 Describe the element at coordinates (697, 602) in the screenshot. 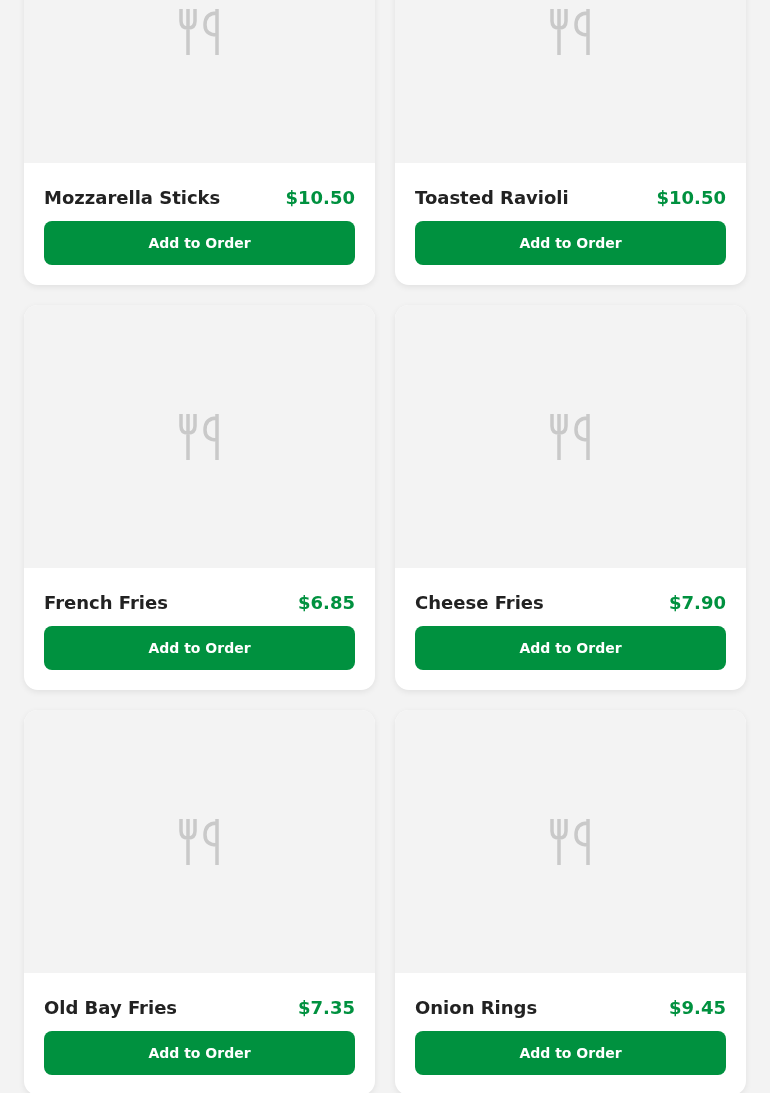

I see `item-price: $7.90` at that location.